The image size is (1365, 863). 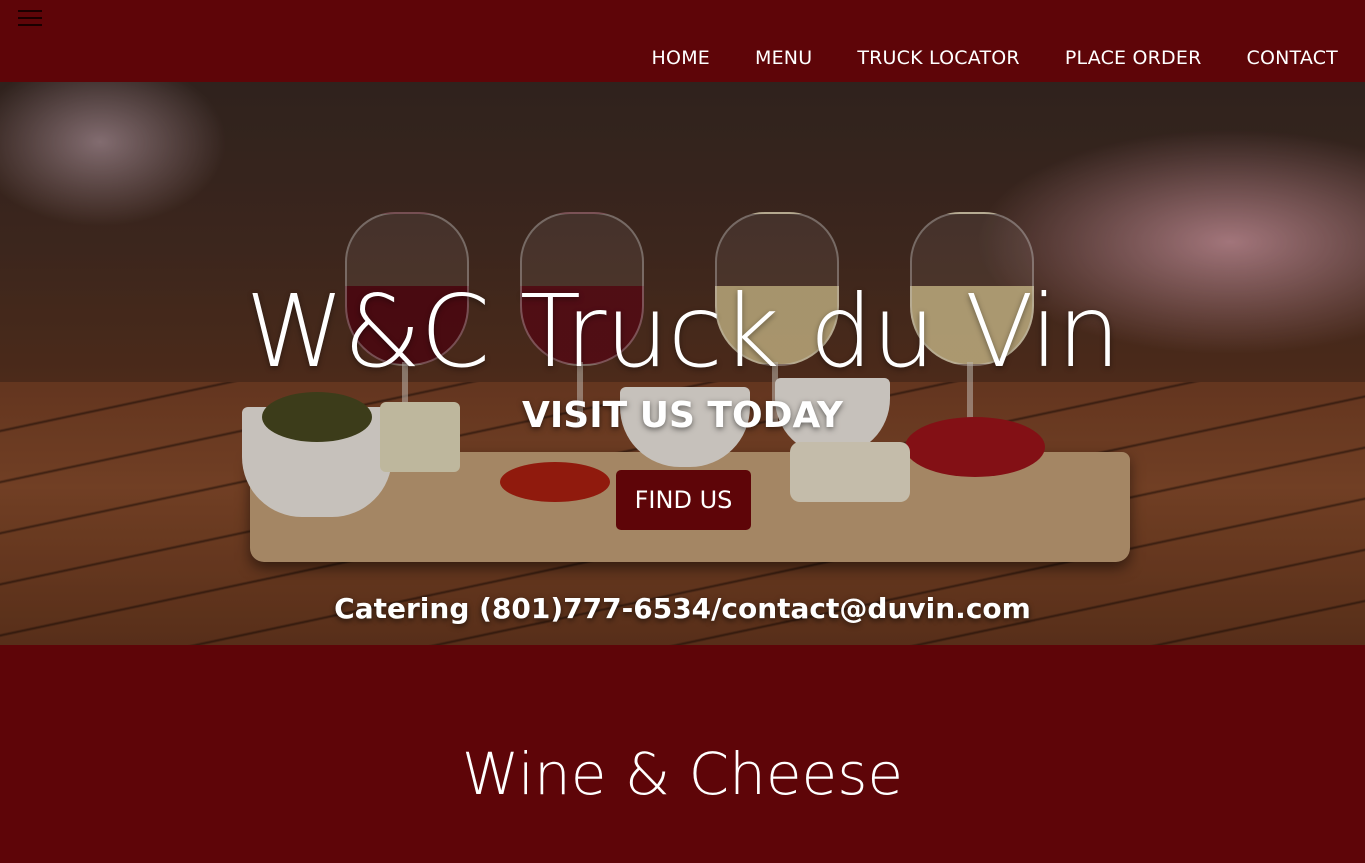 I want to click on nav-contact: CONTACT, so click(x=1292, y=58).